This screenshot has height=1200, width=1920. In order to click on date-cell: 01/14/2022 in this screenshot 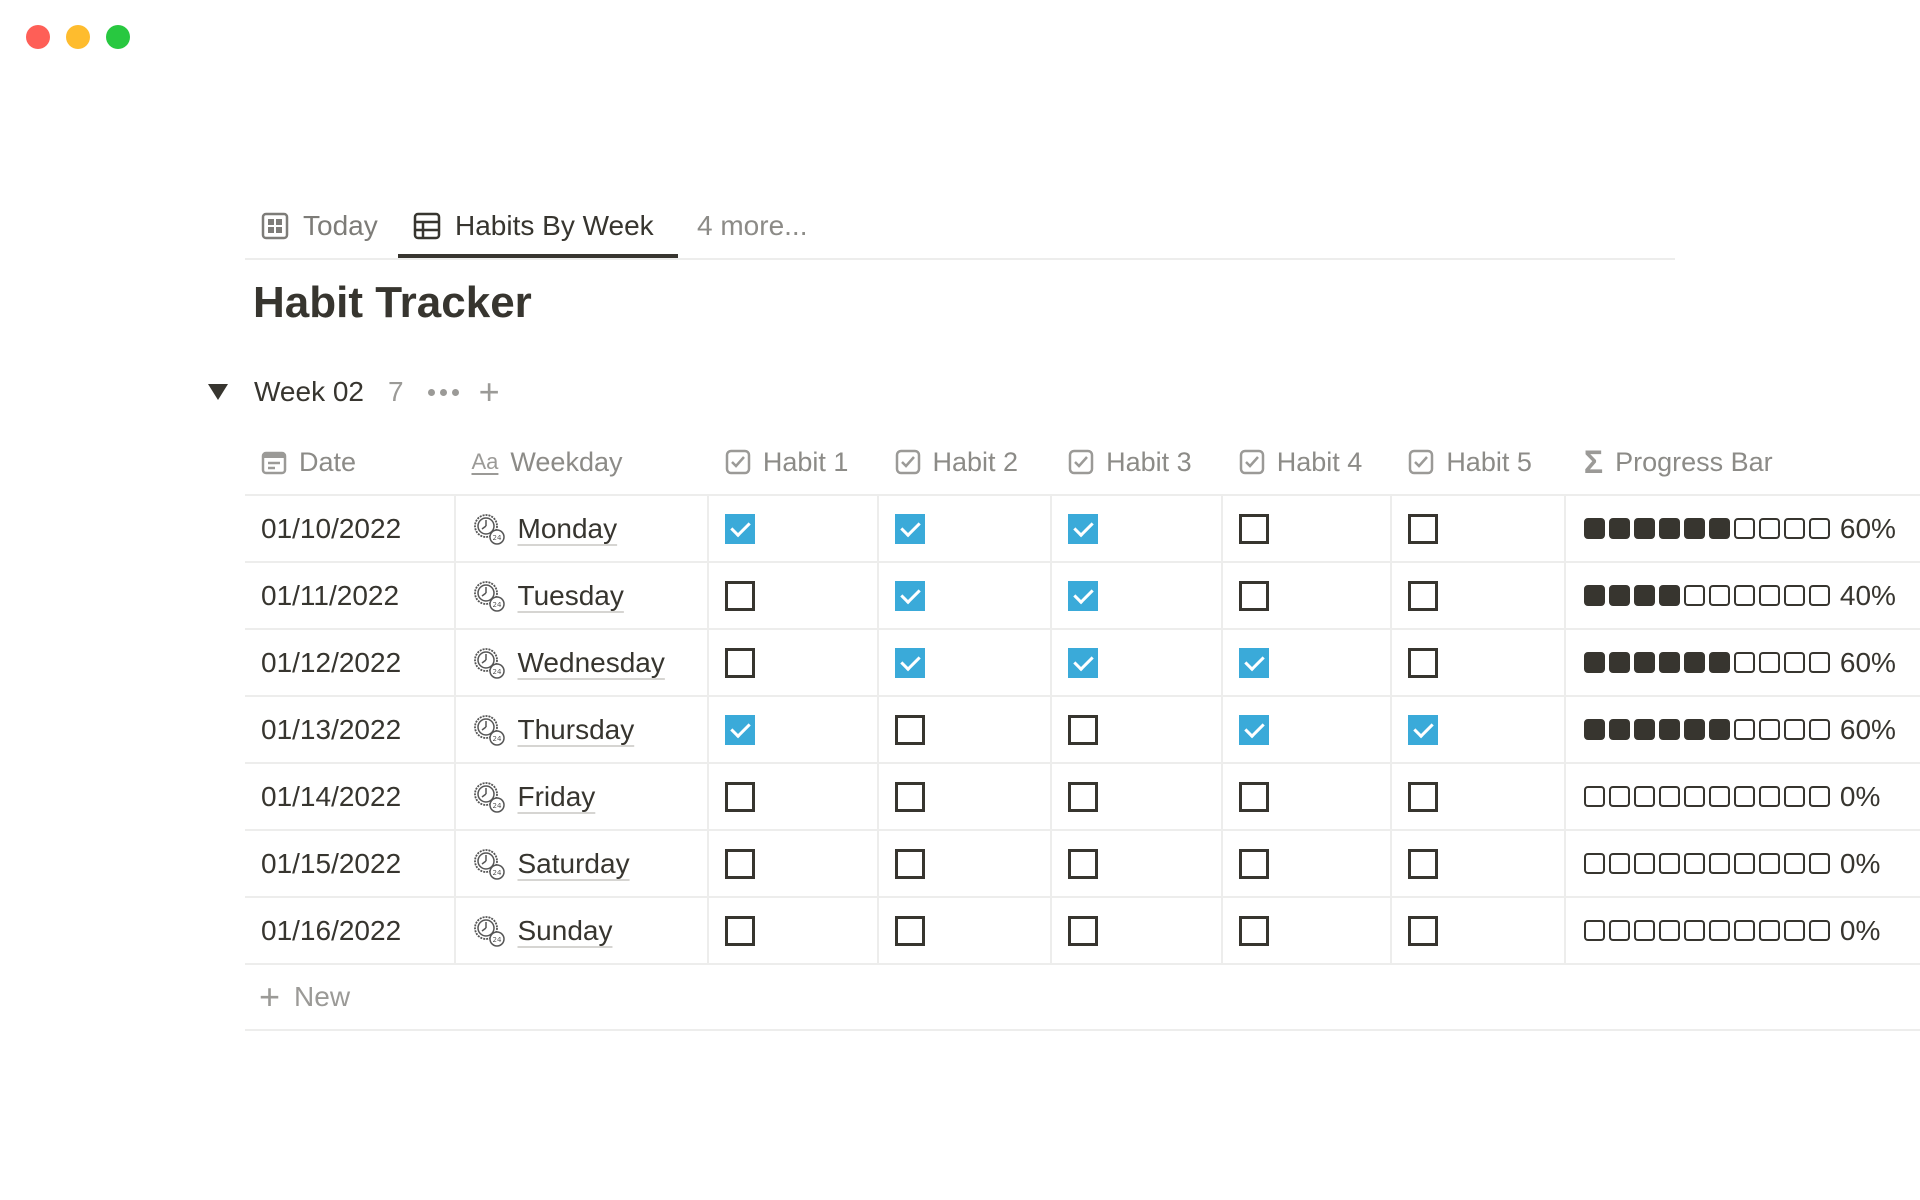, I will do `click(350, 796)`.